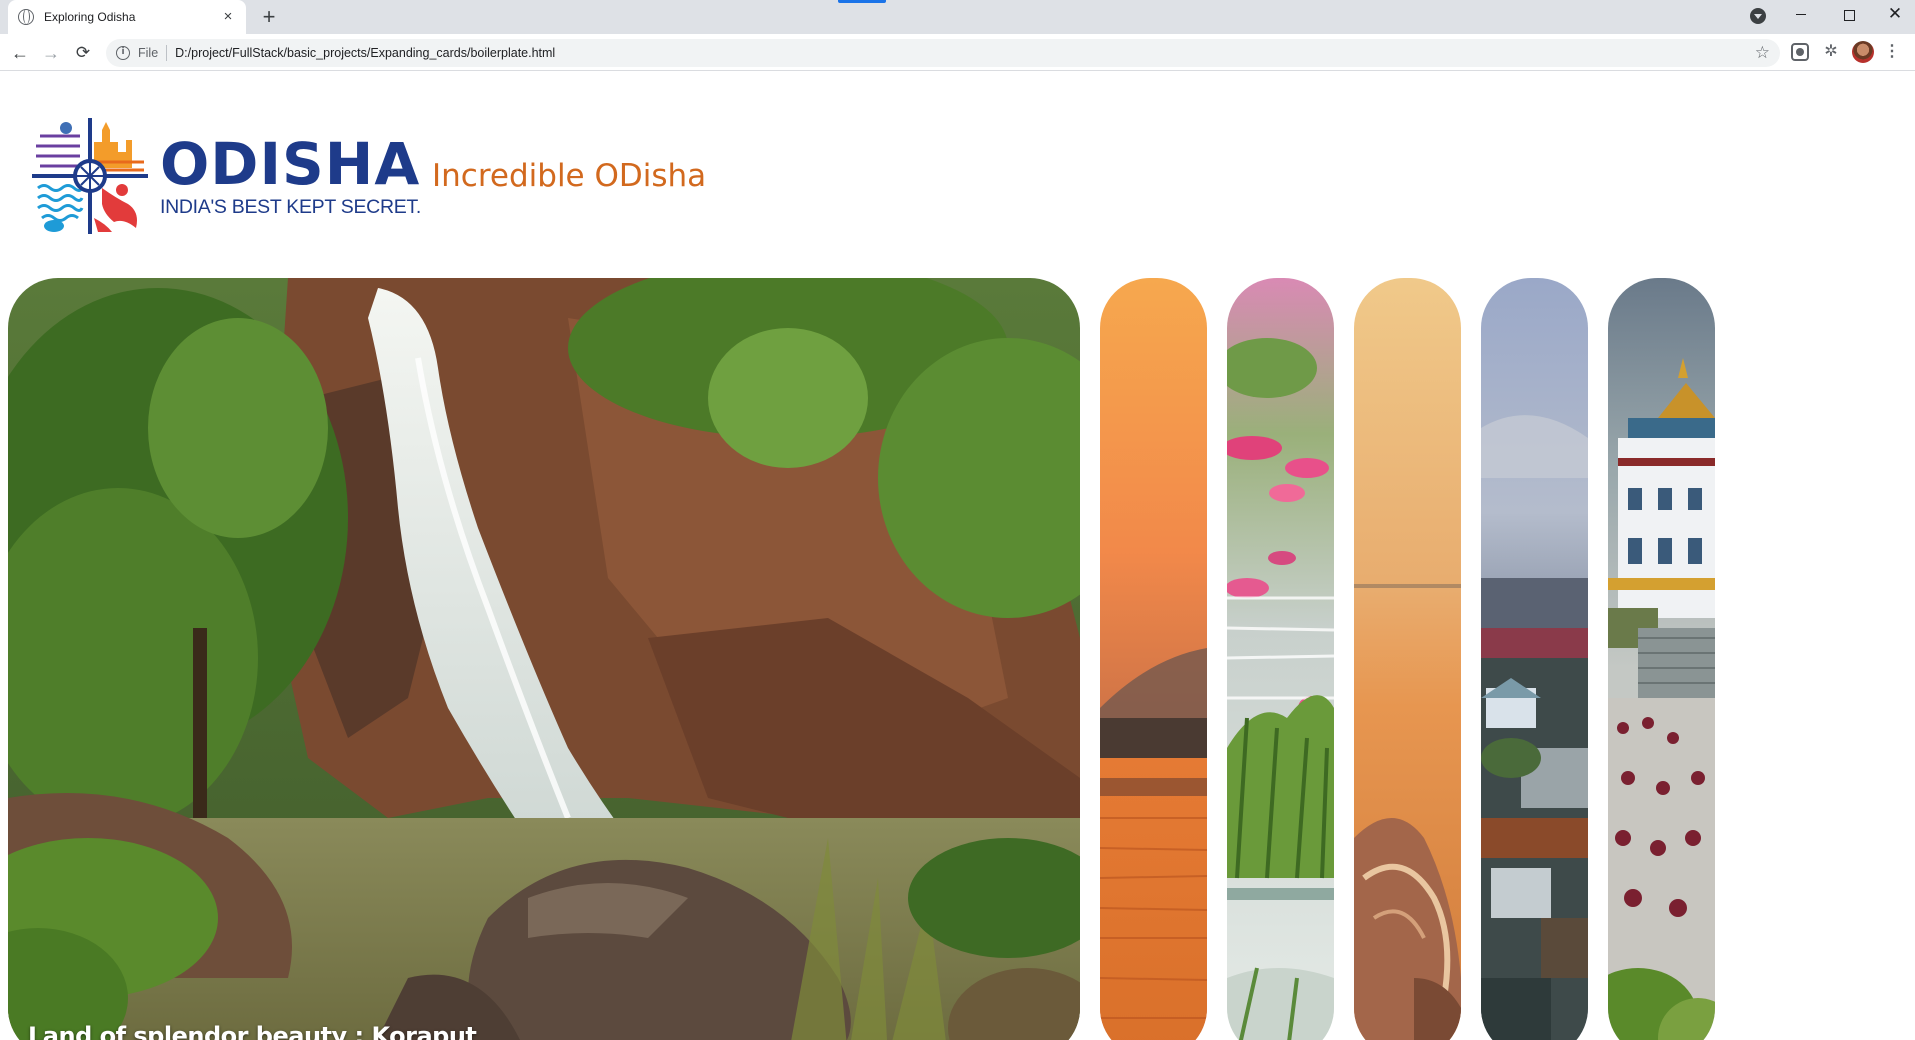 The width and height of the screenshot is (1915, 1040). What do you see at coordinates (228, 17) in the screenshot?
I see `close-tab-icon: ×` at bounding box center [228, 17].